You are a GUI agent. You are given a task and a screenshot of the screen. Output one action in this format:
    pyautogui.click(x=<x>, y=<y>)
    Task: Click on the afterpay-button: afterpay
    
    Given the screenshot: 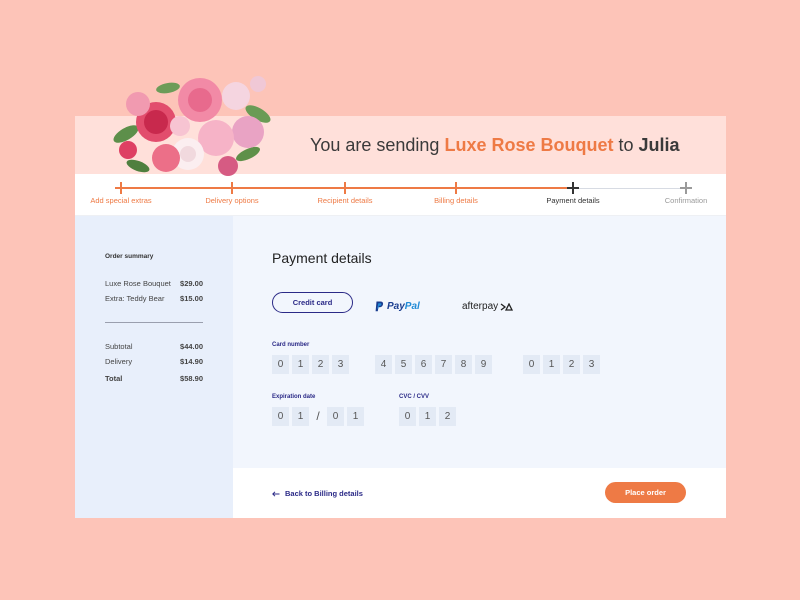 What is the action you would take?
    pyautogui.click(x=488, y=306)
    